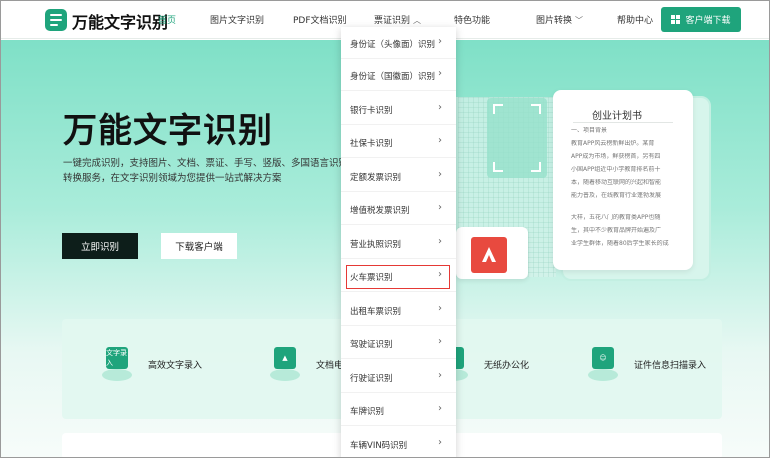 The width and height of the screenshot is (770, 458). I want to click on nav-ticket-ocr: 票证识别 ︿, so click(397, 19).